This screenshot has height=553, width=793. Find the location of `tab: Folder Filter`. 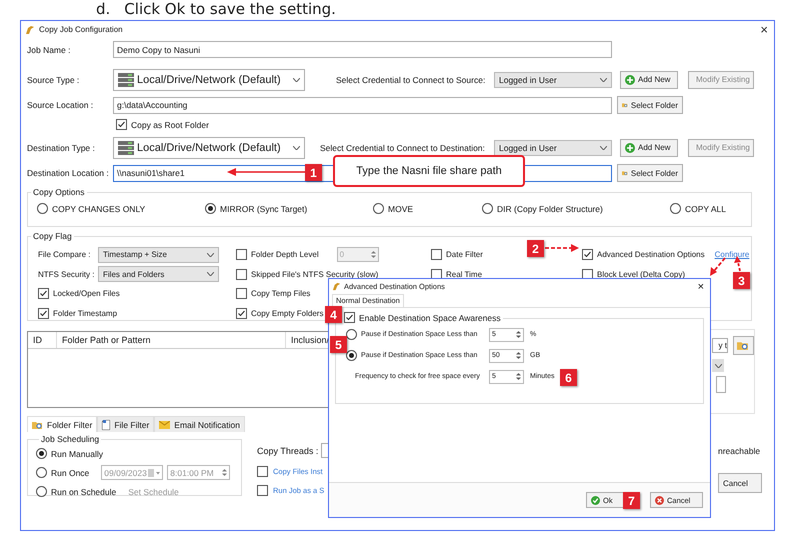

tab: Folder Filter is located at coordinates (62, 424).